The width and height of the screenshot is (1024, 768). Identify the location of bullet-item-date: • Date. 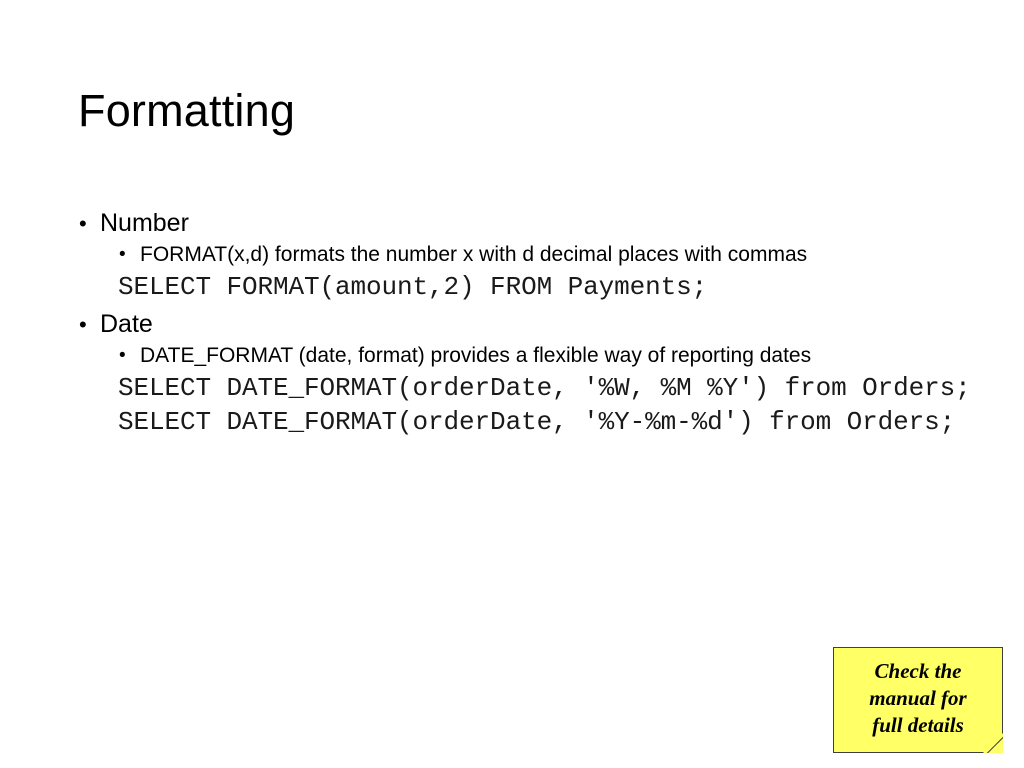
(528, 324).